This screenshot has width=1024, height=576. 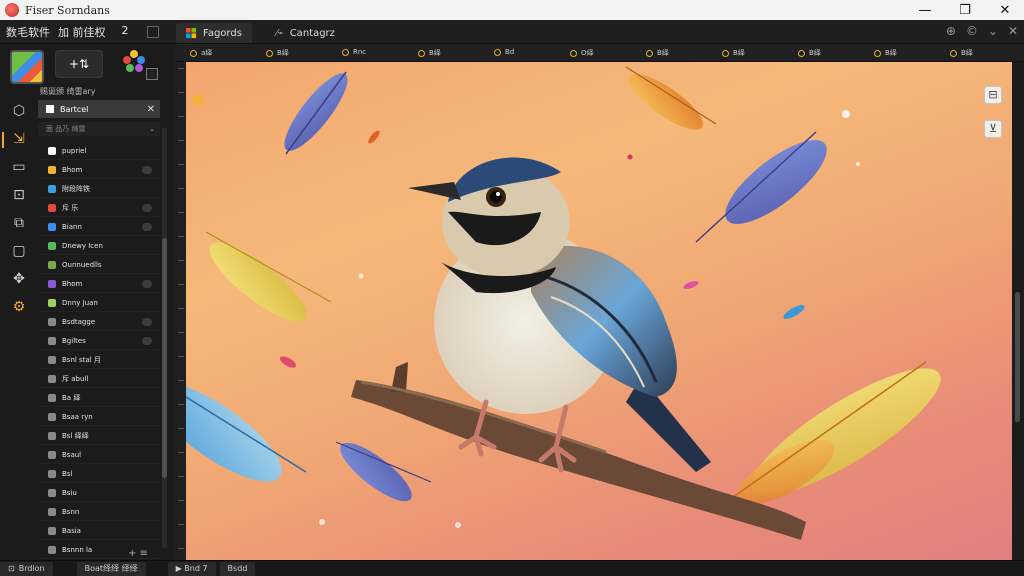 I want to click on layer-item: Biann, so click(x=99, y=227).